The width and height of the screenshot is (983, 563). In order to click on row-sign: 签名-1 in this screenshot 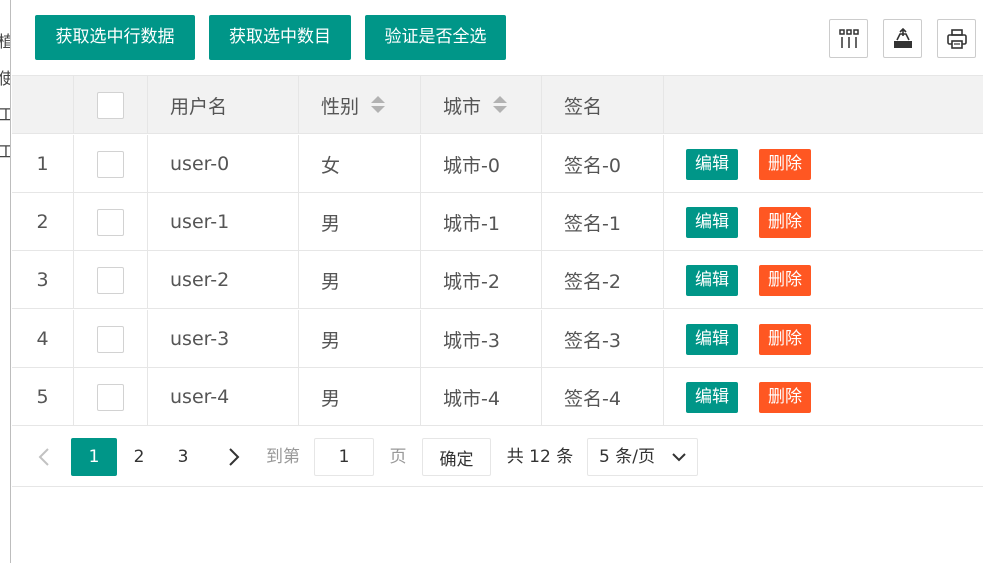, I will do `click(603, 222)`.